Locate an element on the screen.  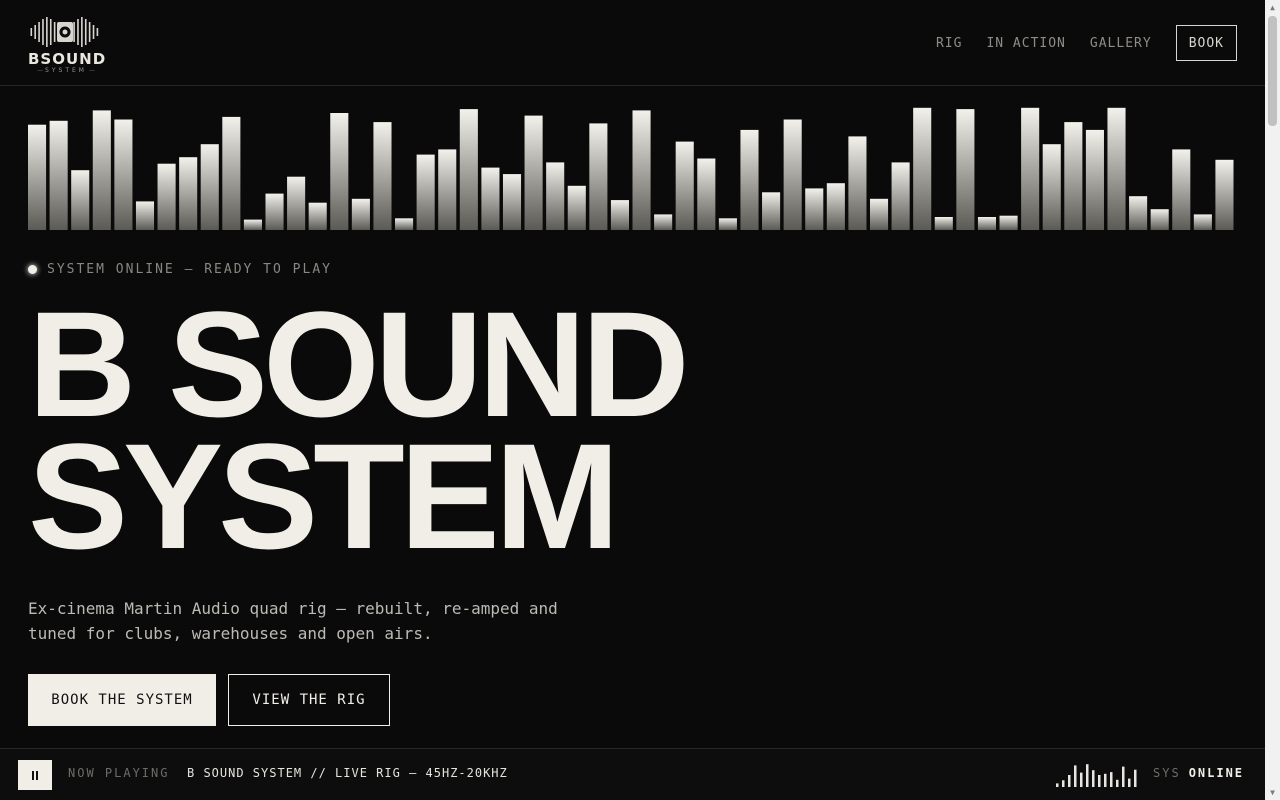
nav-link-in-action: IN ACTION is located at coordinates (1025, 43).